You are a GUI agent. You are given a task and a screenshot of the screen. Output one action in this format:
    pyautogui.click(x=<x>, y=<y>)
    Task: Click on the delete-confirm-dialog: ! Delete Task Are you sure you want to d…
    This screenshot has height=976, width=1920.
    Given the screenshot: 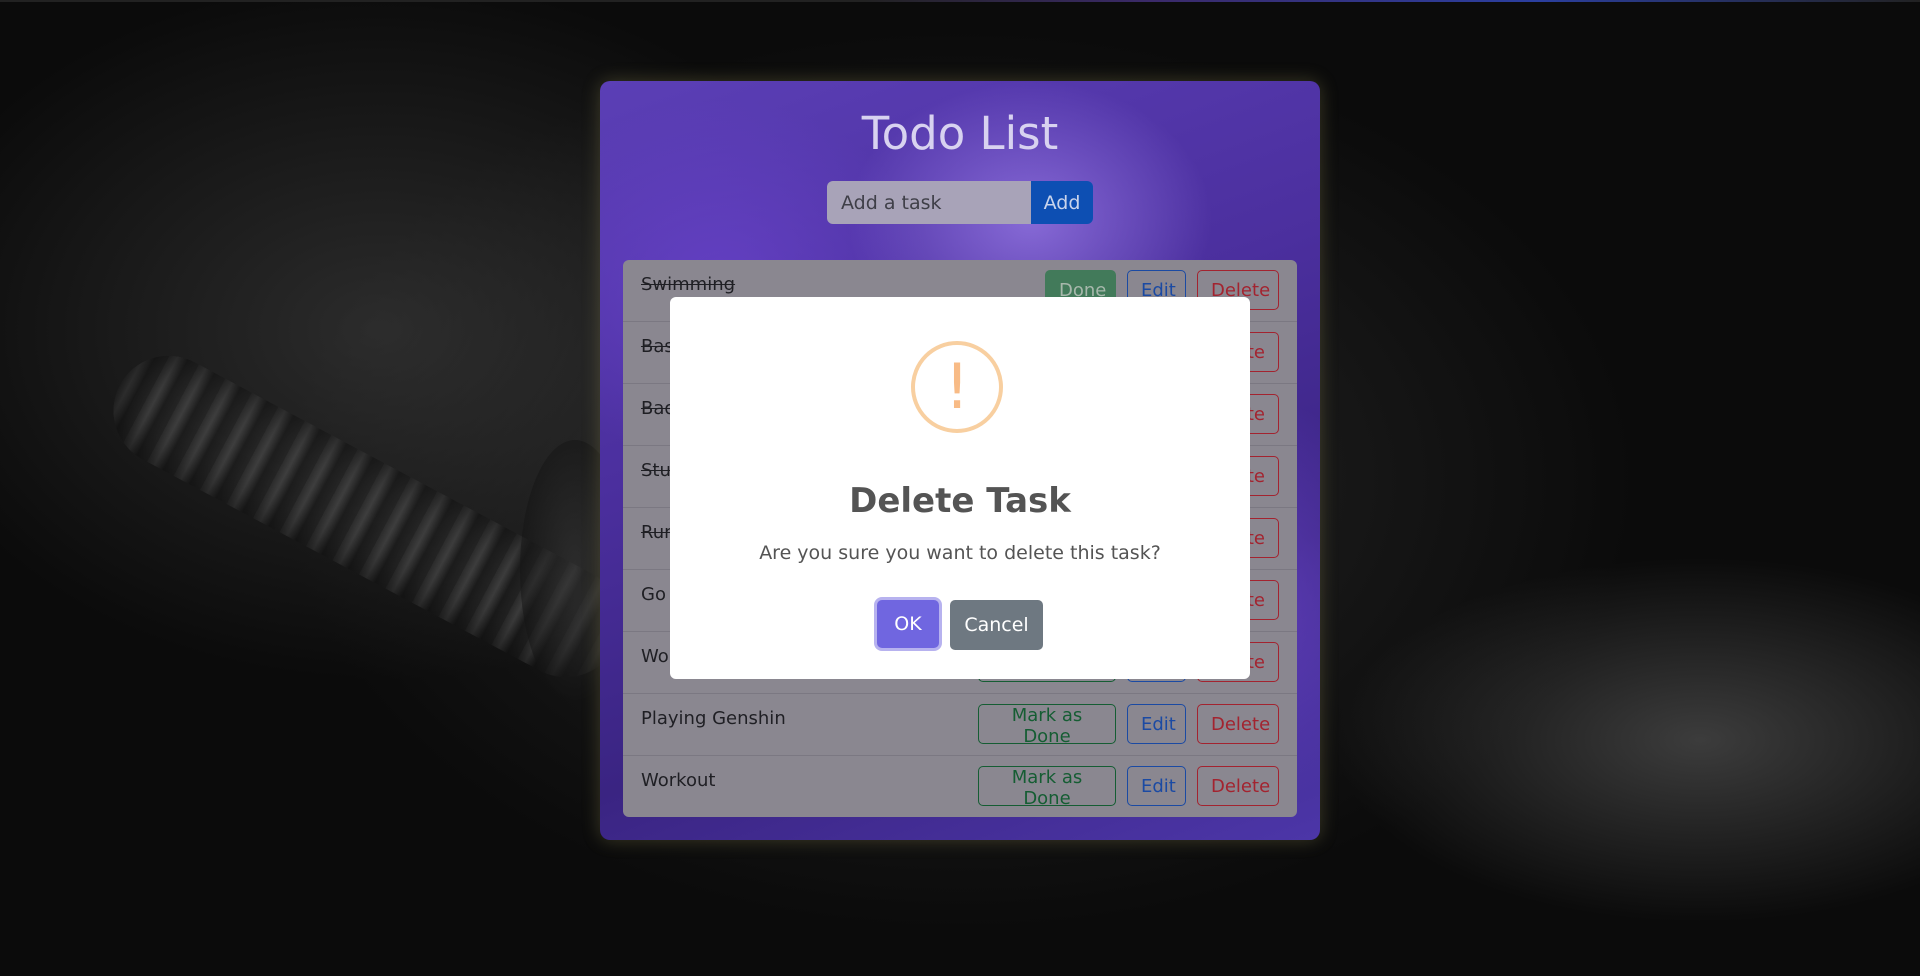 What is the action you would take?
    pyautogui.click(x=960, y=488)
    